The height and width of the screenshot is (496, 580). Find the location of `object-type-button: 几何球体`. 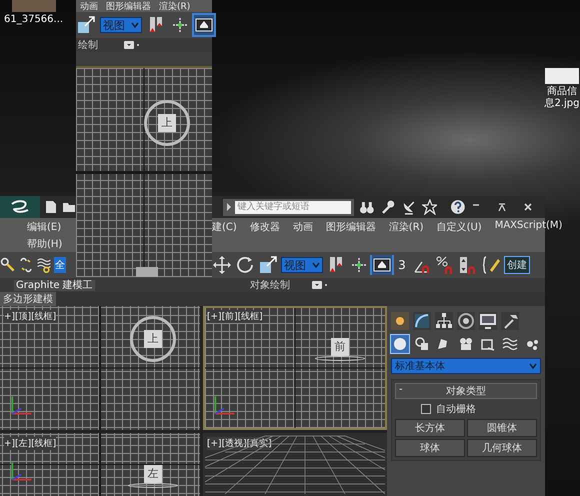

object-type-button: 几何球体 is located at coordinates (502, 448).